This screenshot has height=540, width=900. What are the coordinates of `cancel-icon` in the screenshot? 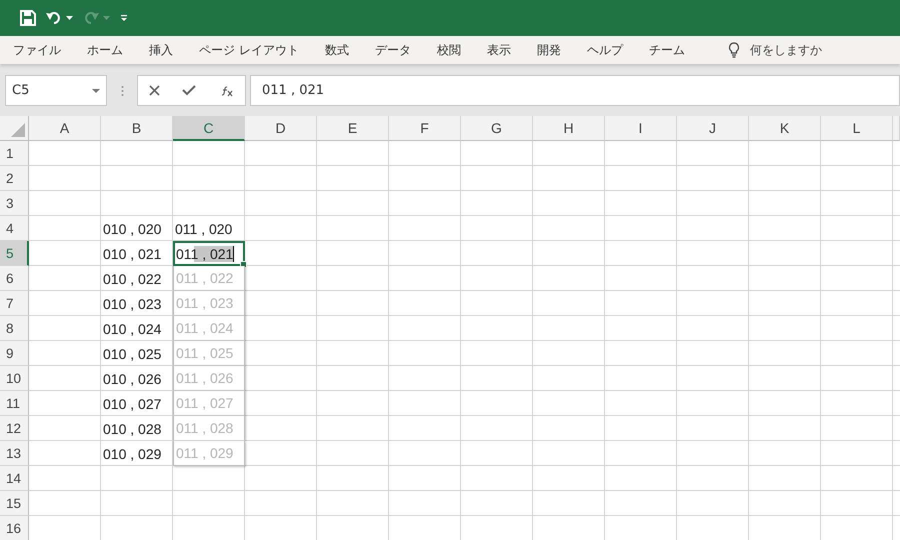 It's located at (154, 90).